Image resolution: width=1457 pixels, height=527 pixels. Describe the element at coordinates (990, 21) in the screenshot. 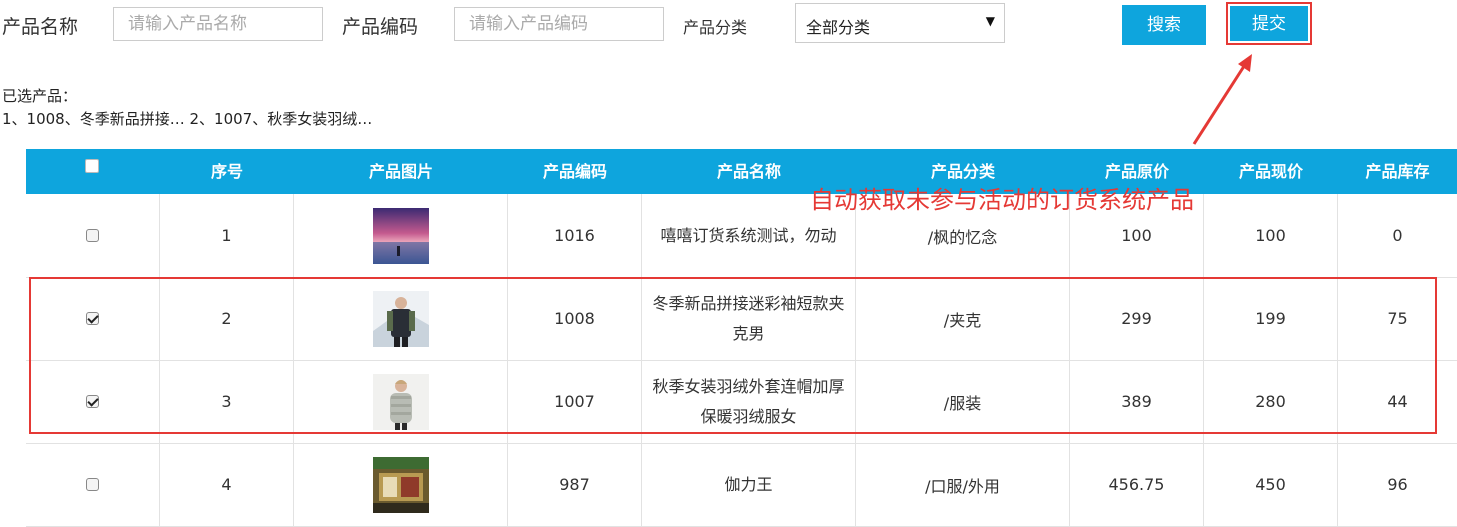

I see `chevron-down-icon: ▼` at that location.